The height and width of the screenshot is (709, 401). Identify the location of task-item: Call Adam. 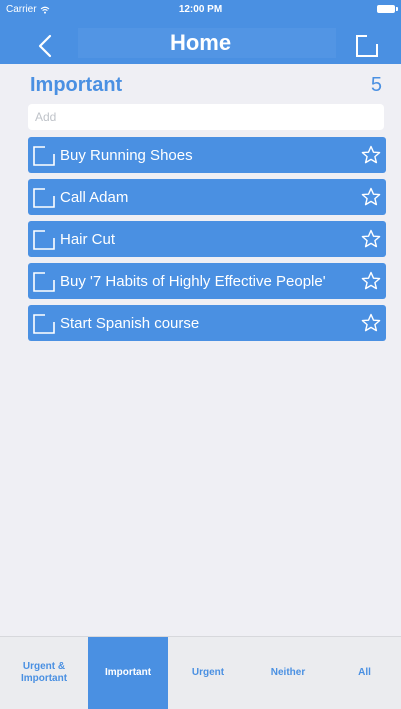
(207, 197).